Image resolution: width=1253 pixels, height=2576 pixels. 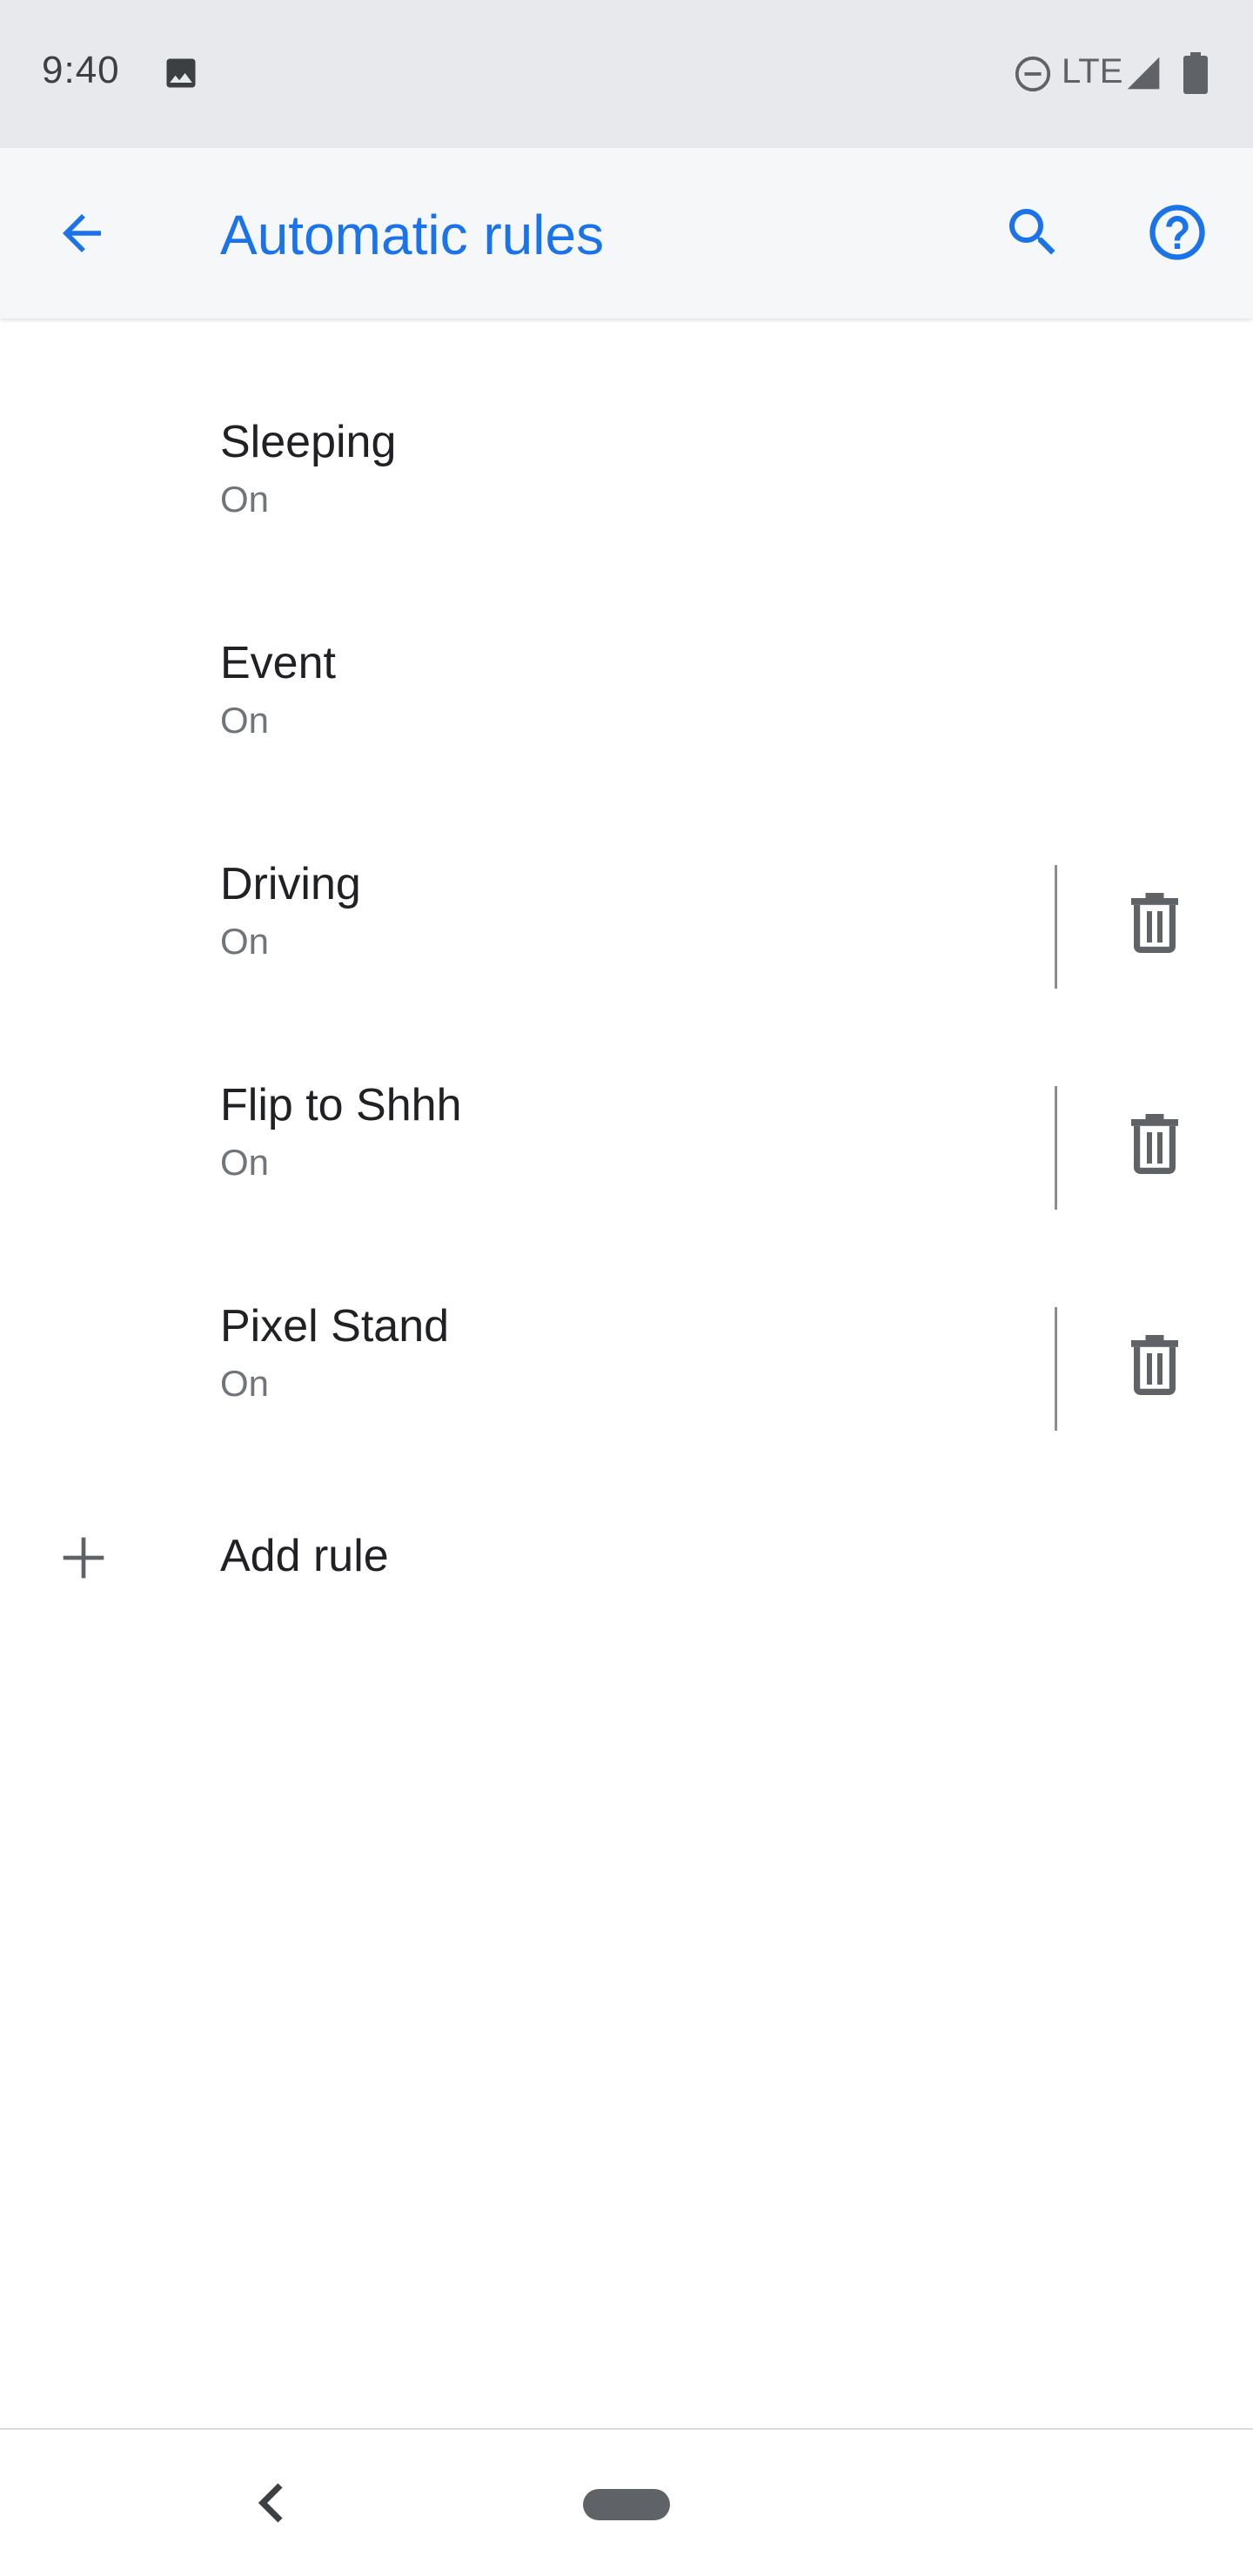 I want to click on home-pill, so click(x=626, y=2504).